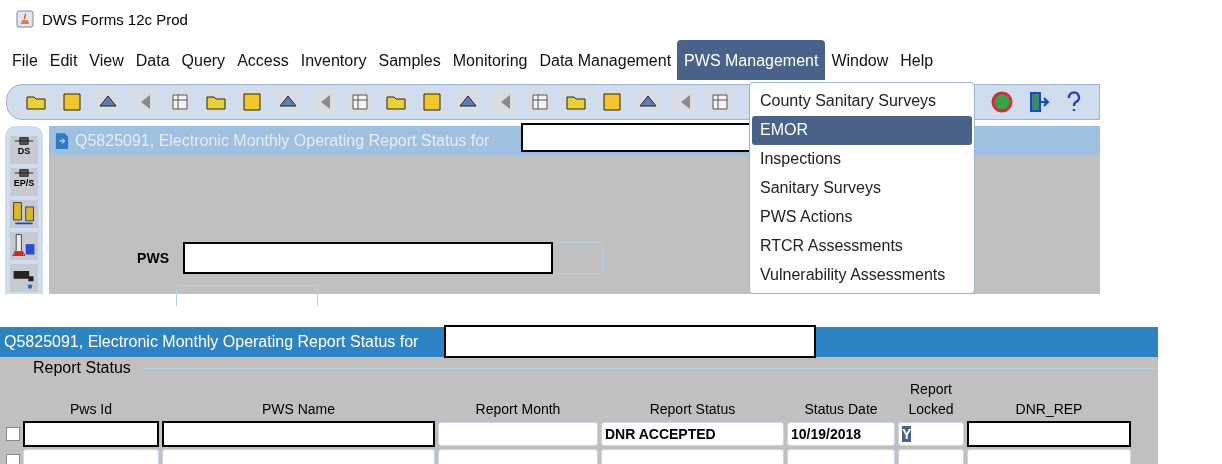 This screenshot has width=1222, height=464. I want to click on column-header: Report Month, so click(518, 409).